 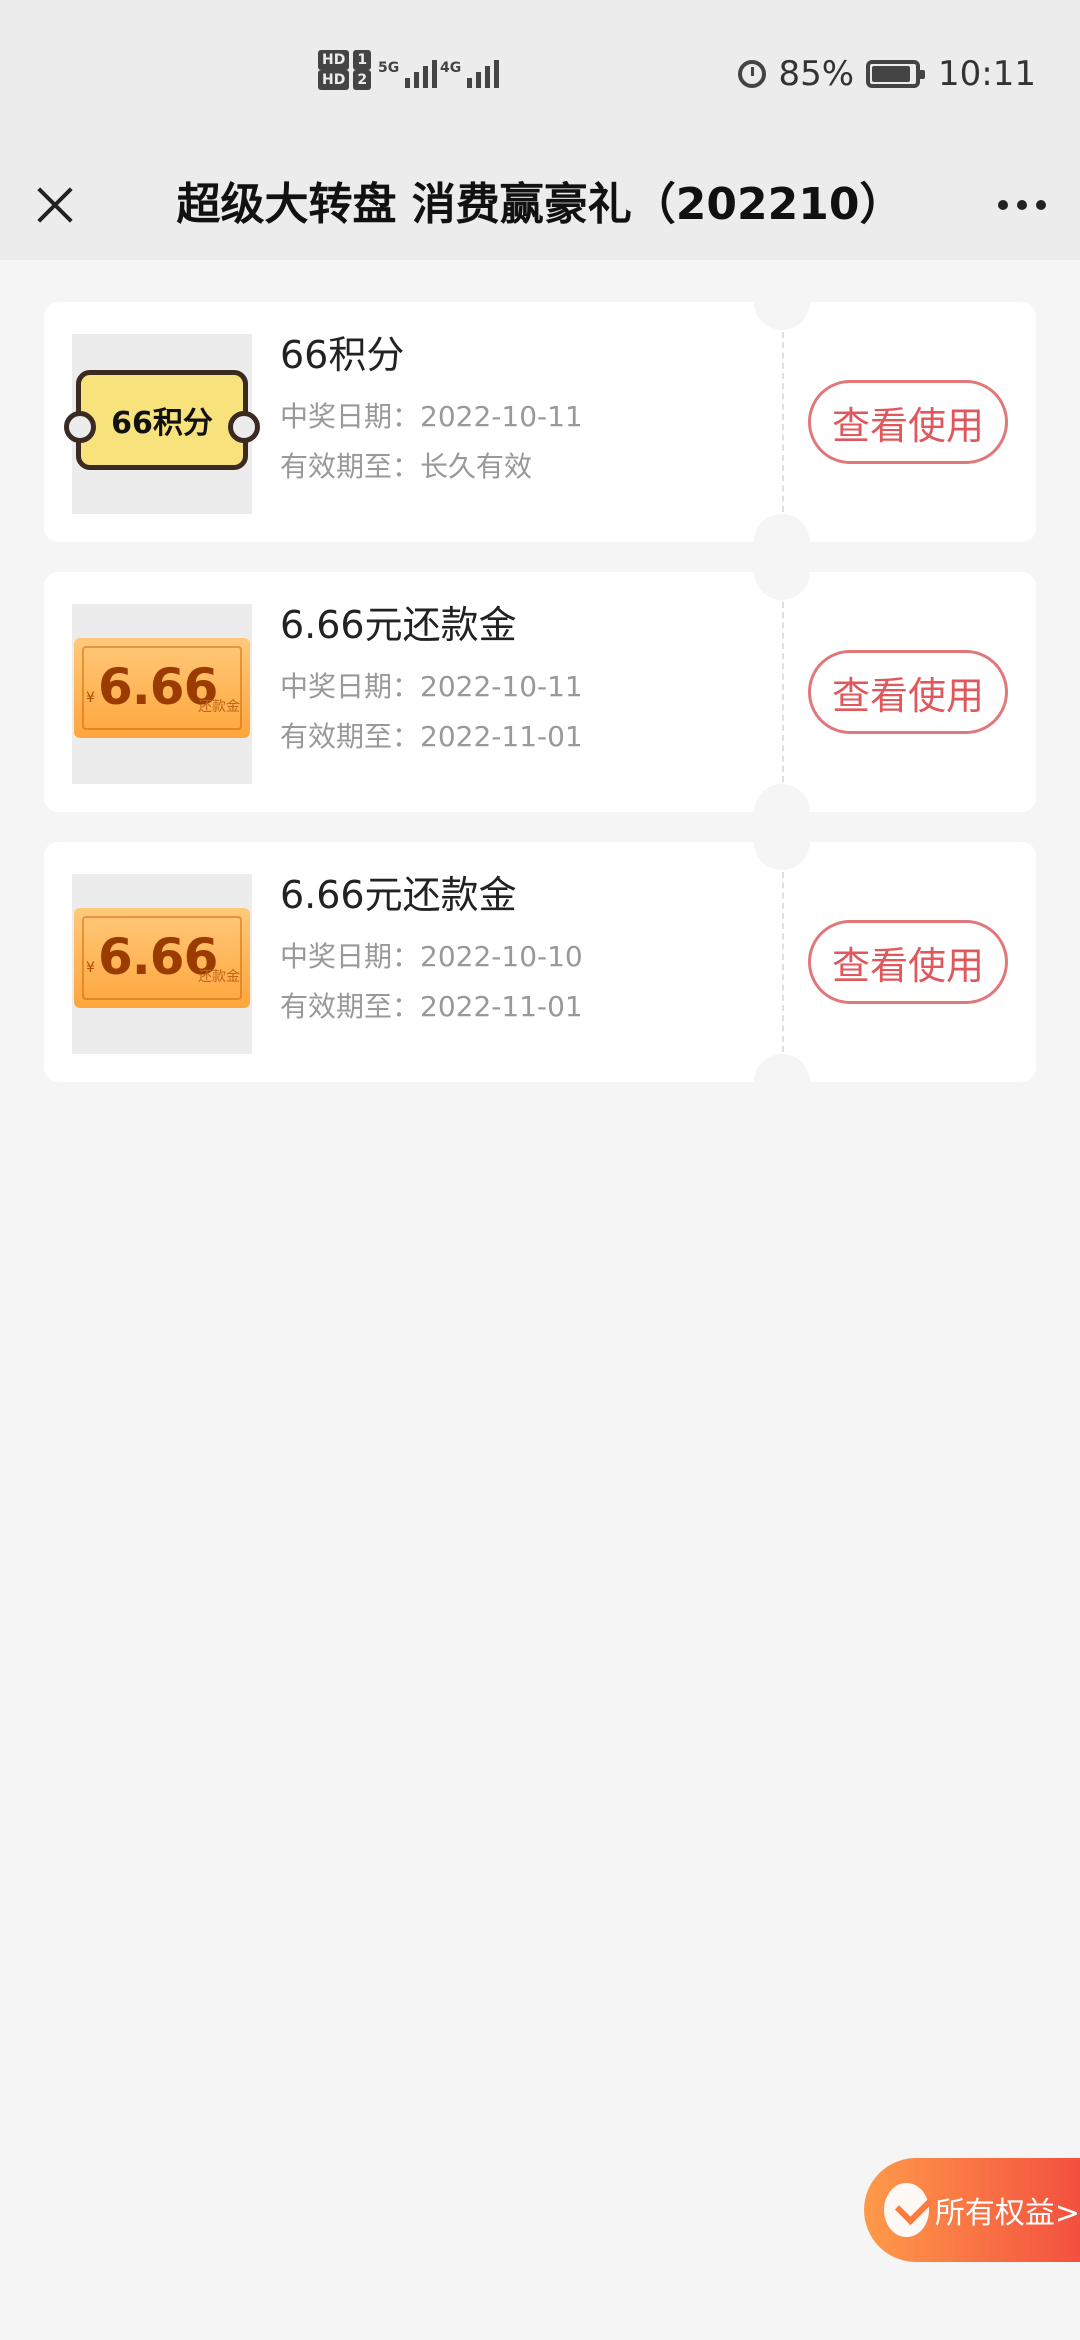 I want to click on sim-indicators: HD 1 HD 2, so click(x=345, y=70).